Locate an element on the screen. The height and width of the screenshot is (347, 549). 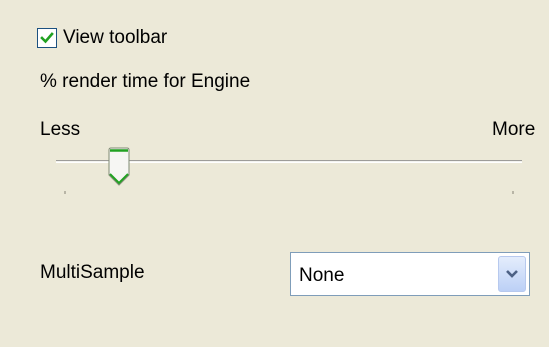
slider-tick-min is located at coordinates (65, 192).